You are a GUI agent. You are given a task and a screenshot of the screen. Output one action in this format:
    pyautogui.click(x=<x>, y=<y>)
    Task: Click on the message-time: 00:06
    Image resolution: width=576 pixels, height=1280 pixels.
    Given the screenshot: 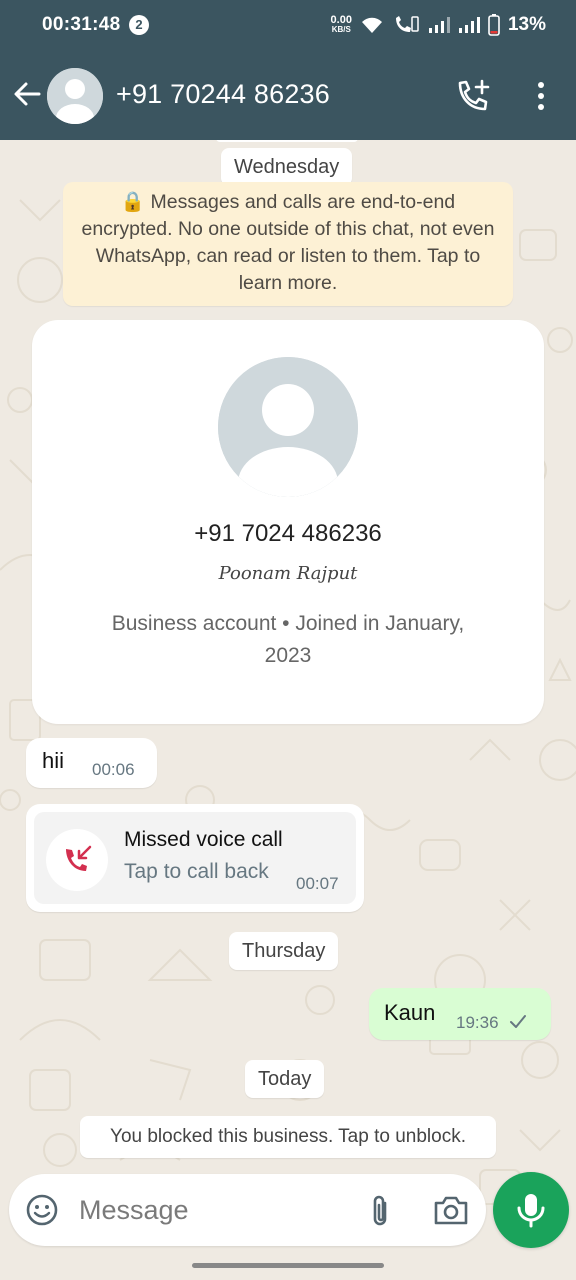 What is the action you would take?
    pyautogui.click(x=113, y=769)
    